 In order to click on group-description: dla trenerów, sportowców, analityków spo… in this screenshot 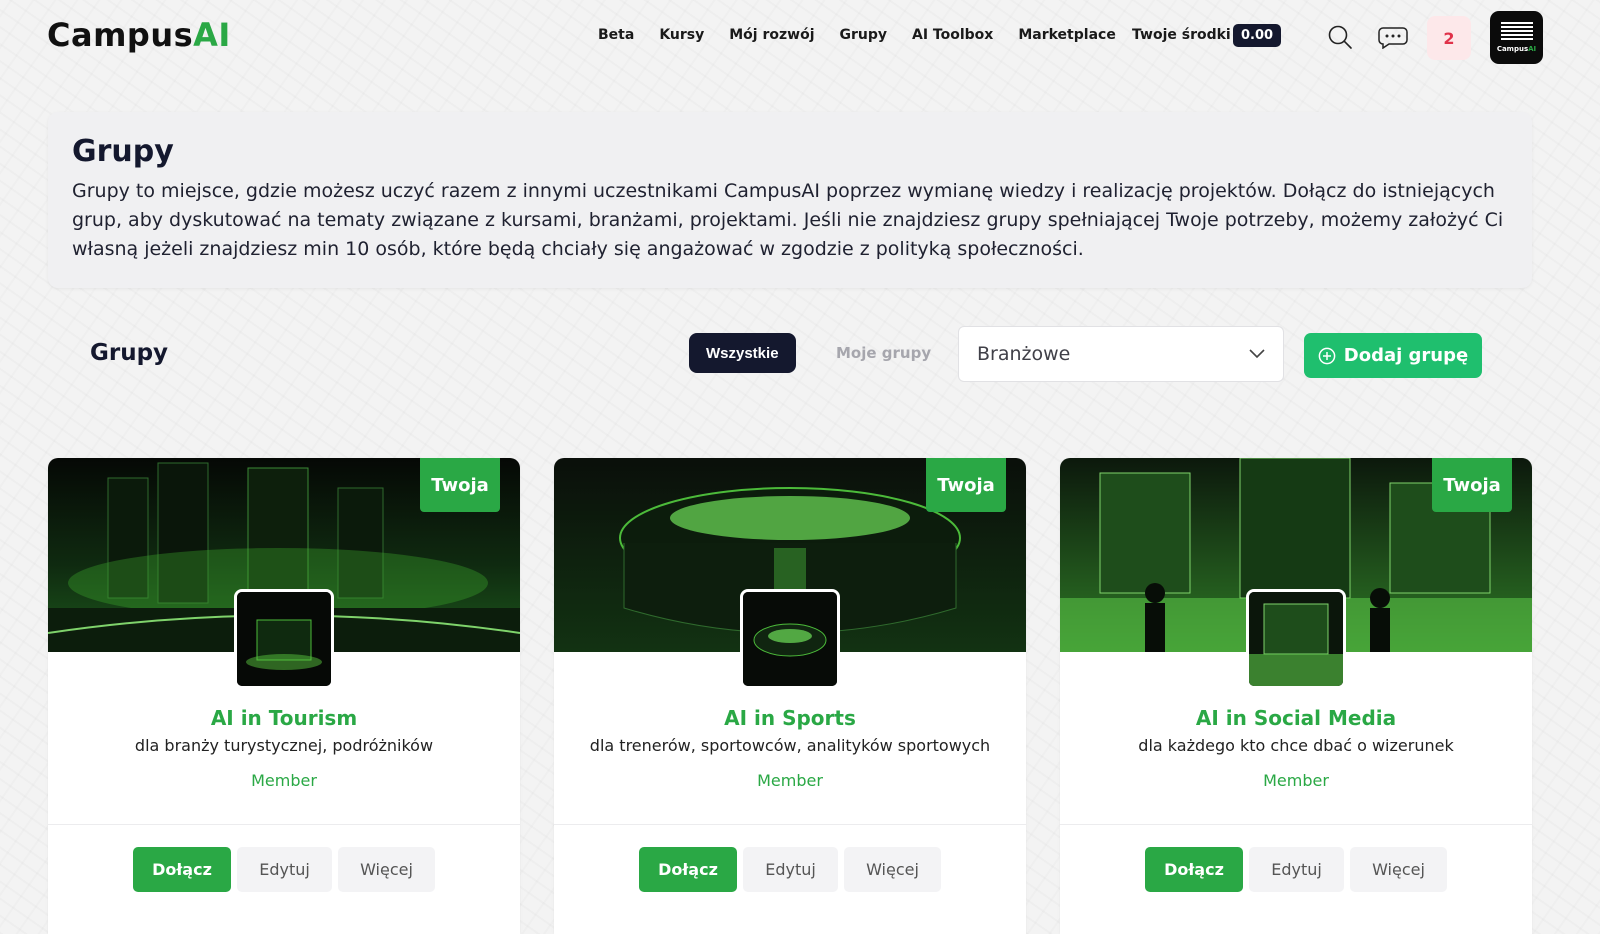, I will do `click(790, 745)`.